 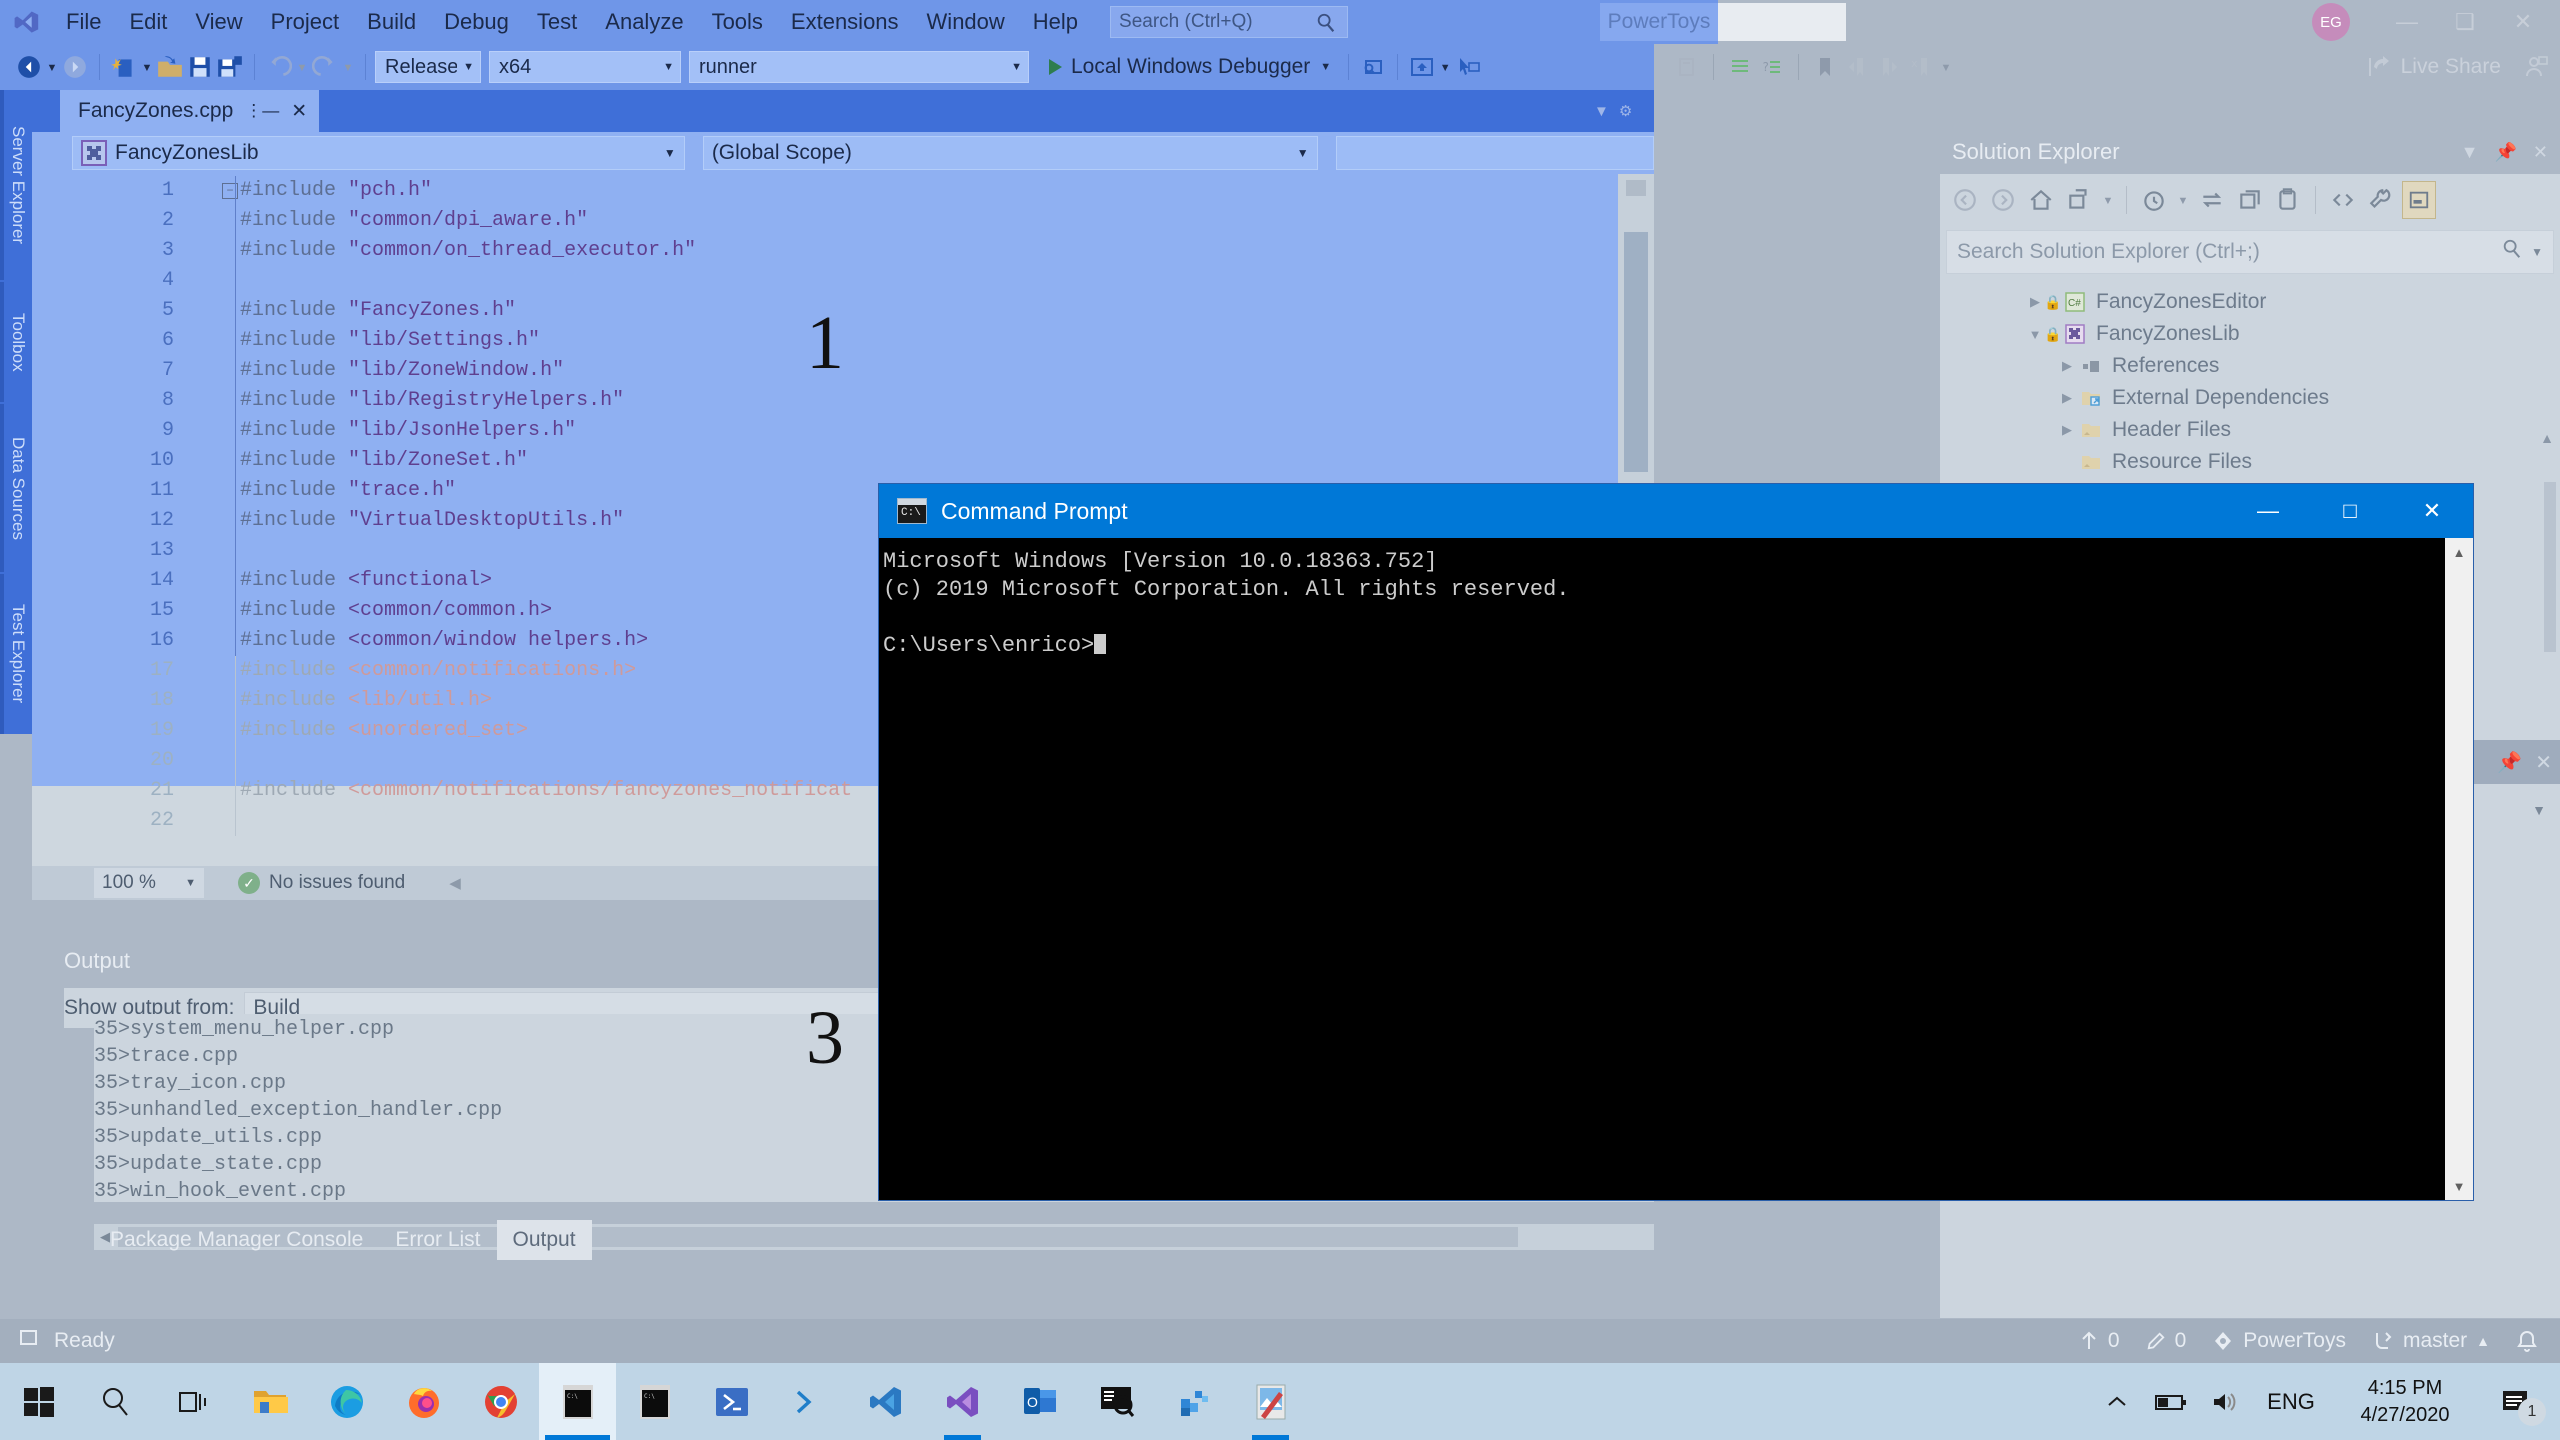 I want to click on volume-icon, so click(x=2225, y=1401).